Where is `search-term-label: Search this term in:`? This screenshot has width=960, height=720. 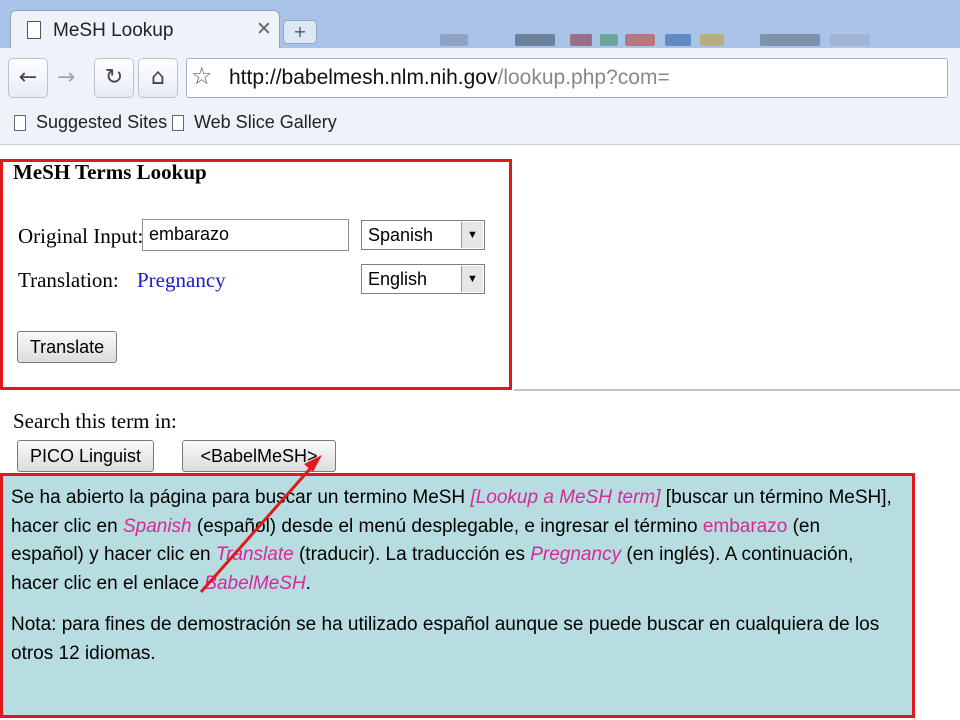
search-term-label: Search this term in: is located at coordinates (95, 421).